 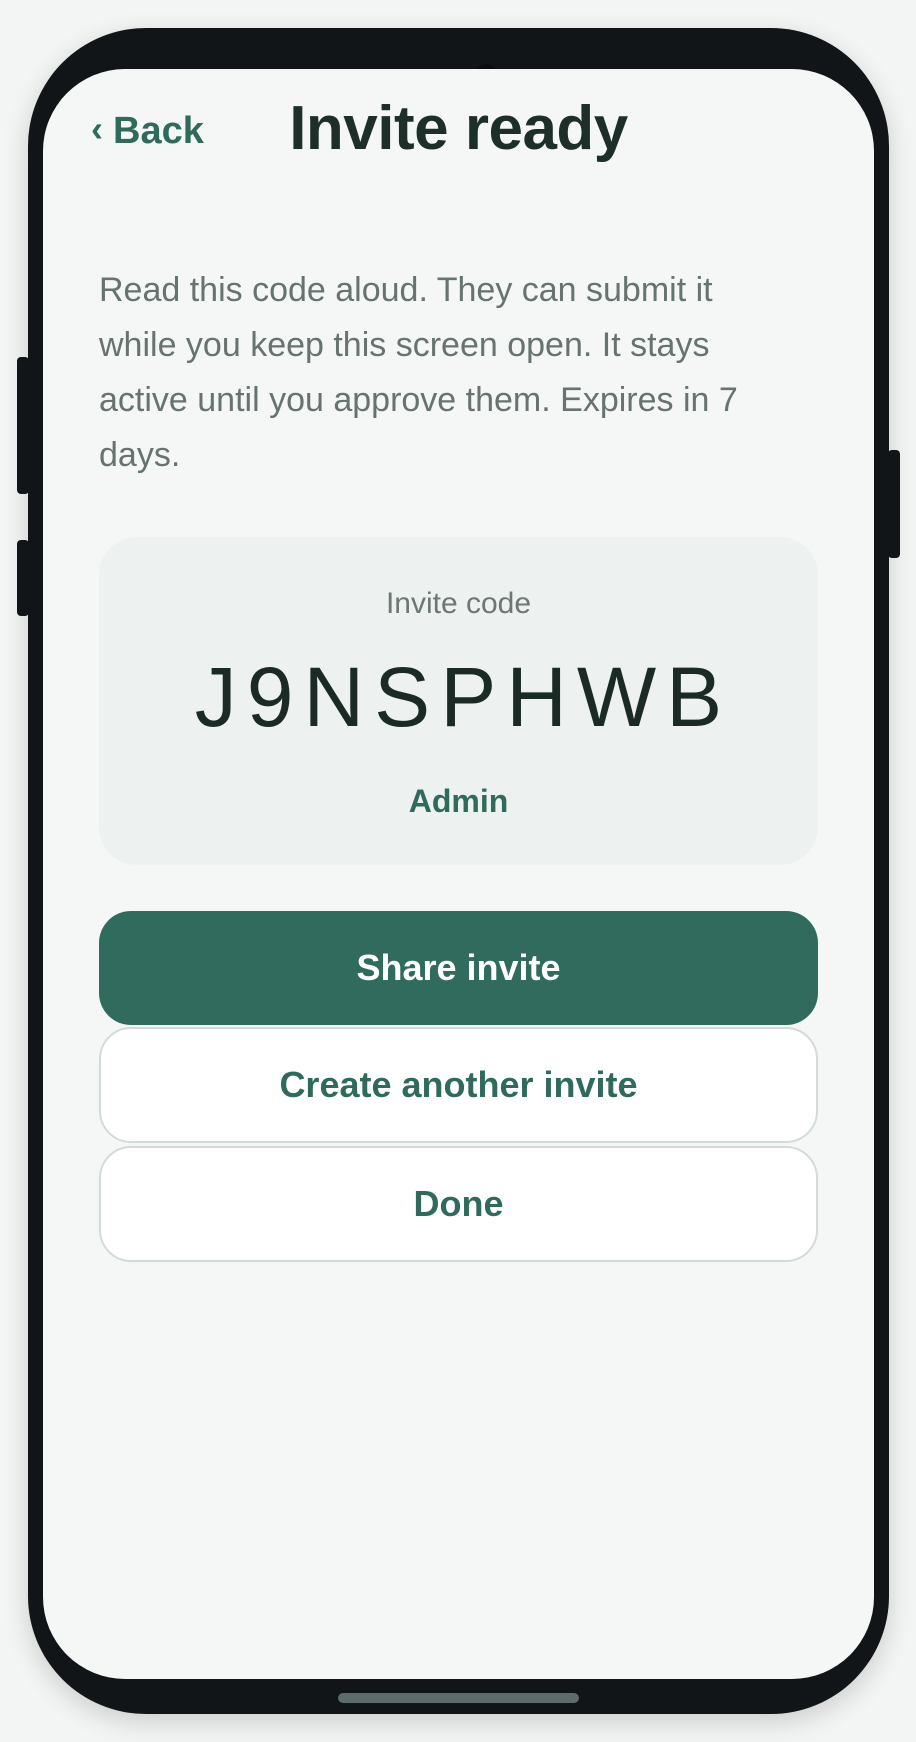 I want to click on share-invite-button: Share invite, so click(x=458, y=968).